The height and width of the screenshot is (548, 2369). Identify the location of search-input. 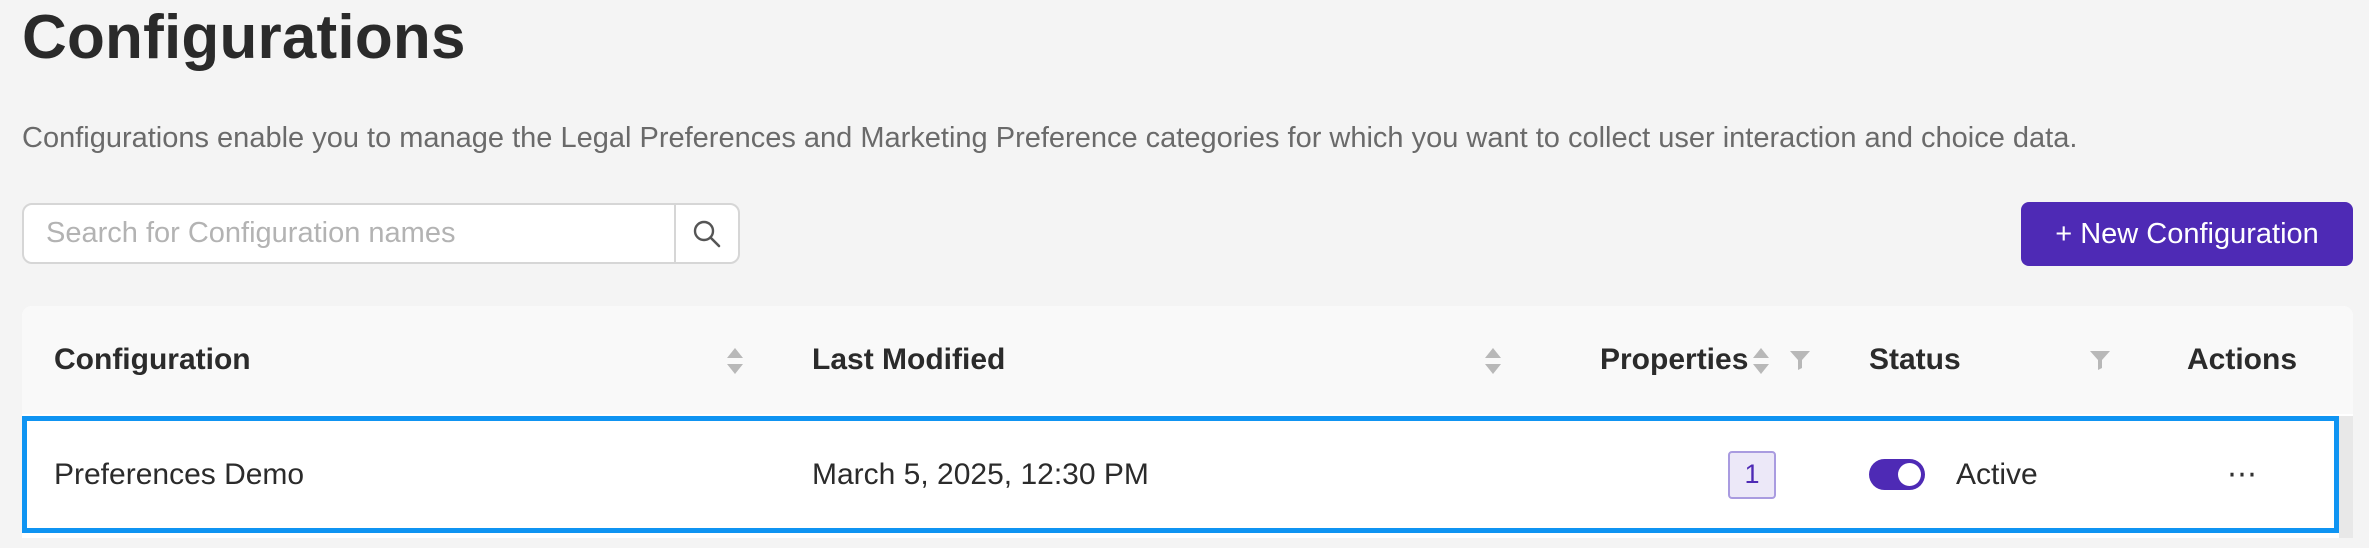
(349, 233).